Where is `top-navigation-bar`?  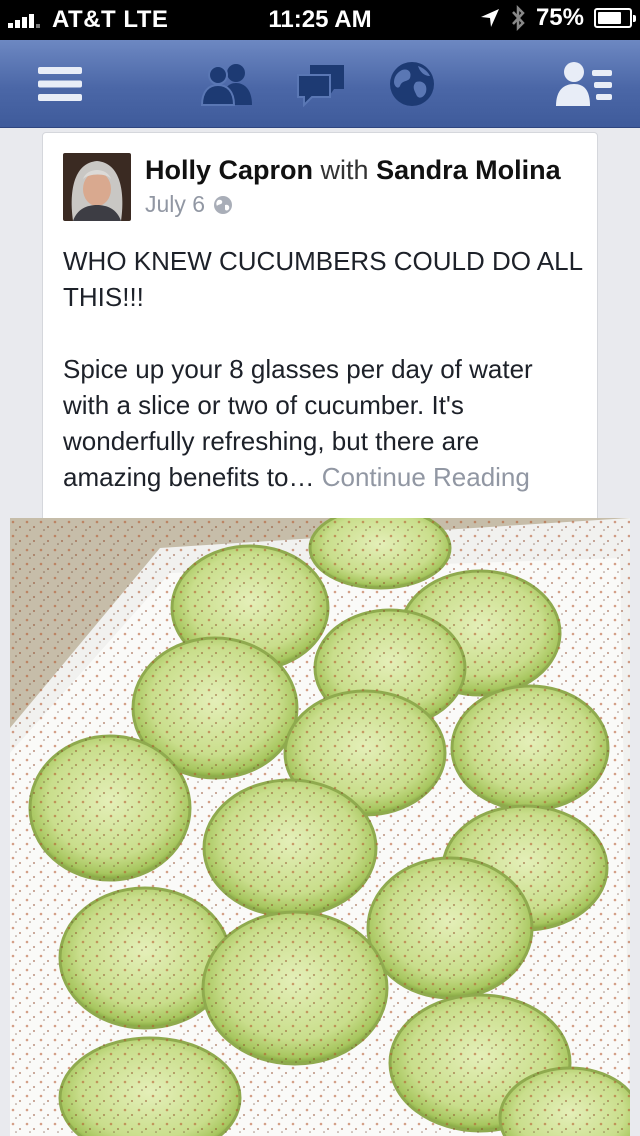 top-navigation-bar is located at coordinates (320, 84).